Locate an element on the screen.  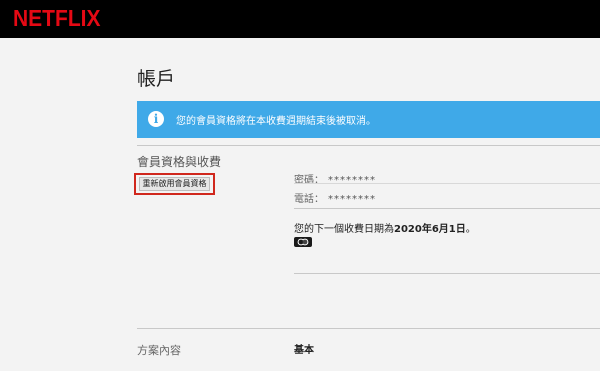
phone-row: 電話： ******** is located at coordinates (335, 197).